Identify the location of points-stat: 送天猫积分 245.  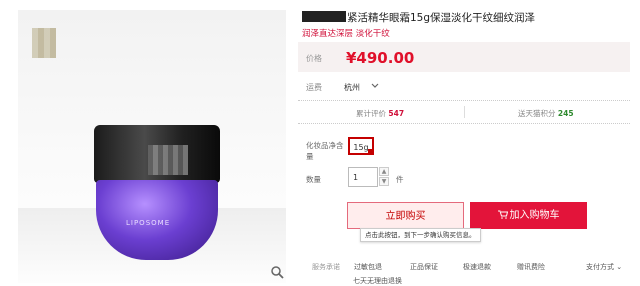
(546, 113).